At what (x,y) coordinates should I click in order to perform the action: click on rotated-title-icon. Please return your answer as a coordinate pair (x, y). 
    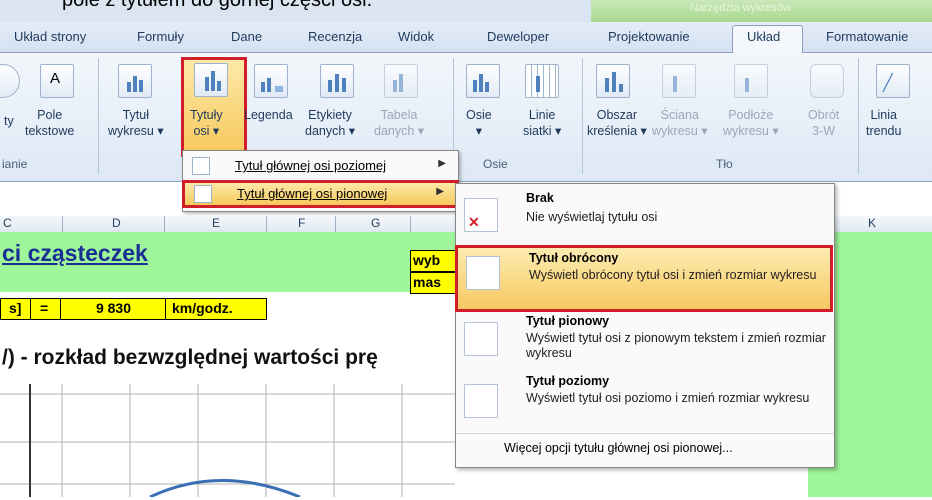
    Looking at the image, I should click on (483, 273).